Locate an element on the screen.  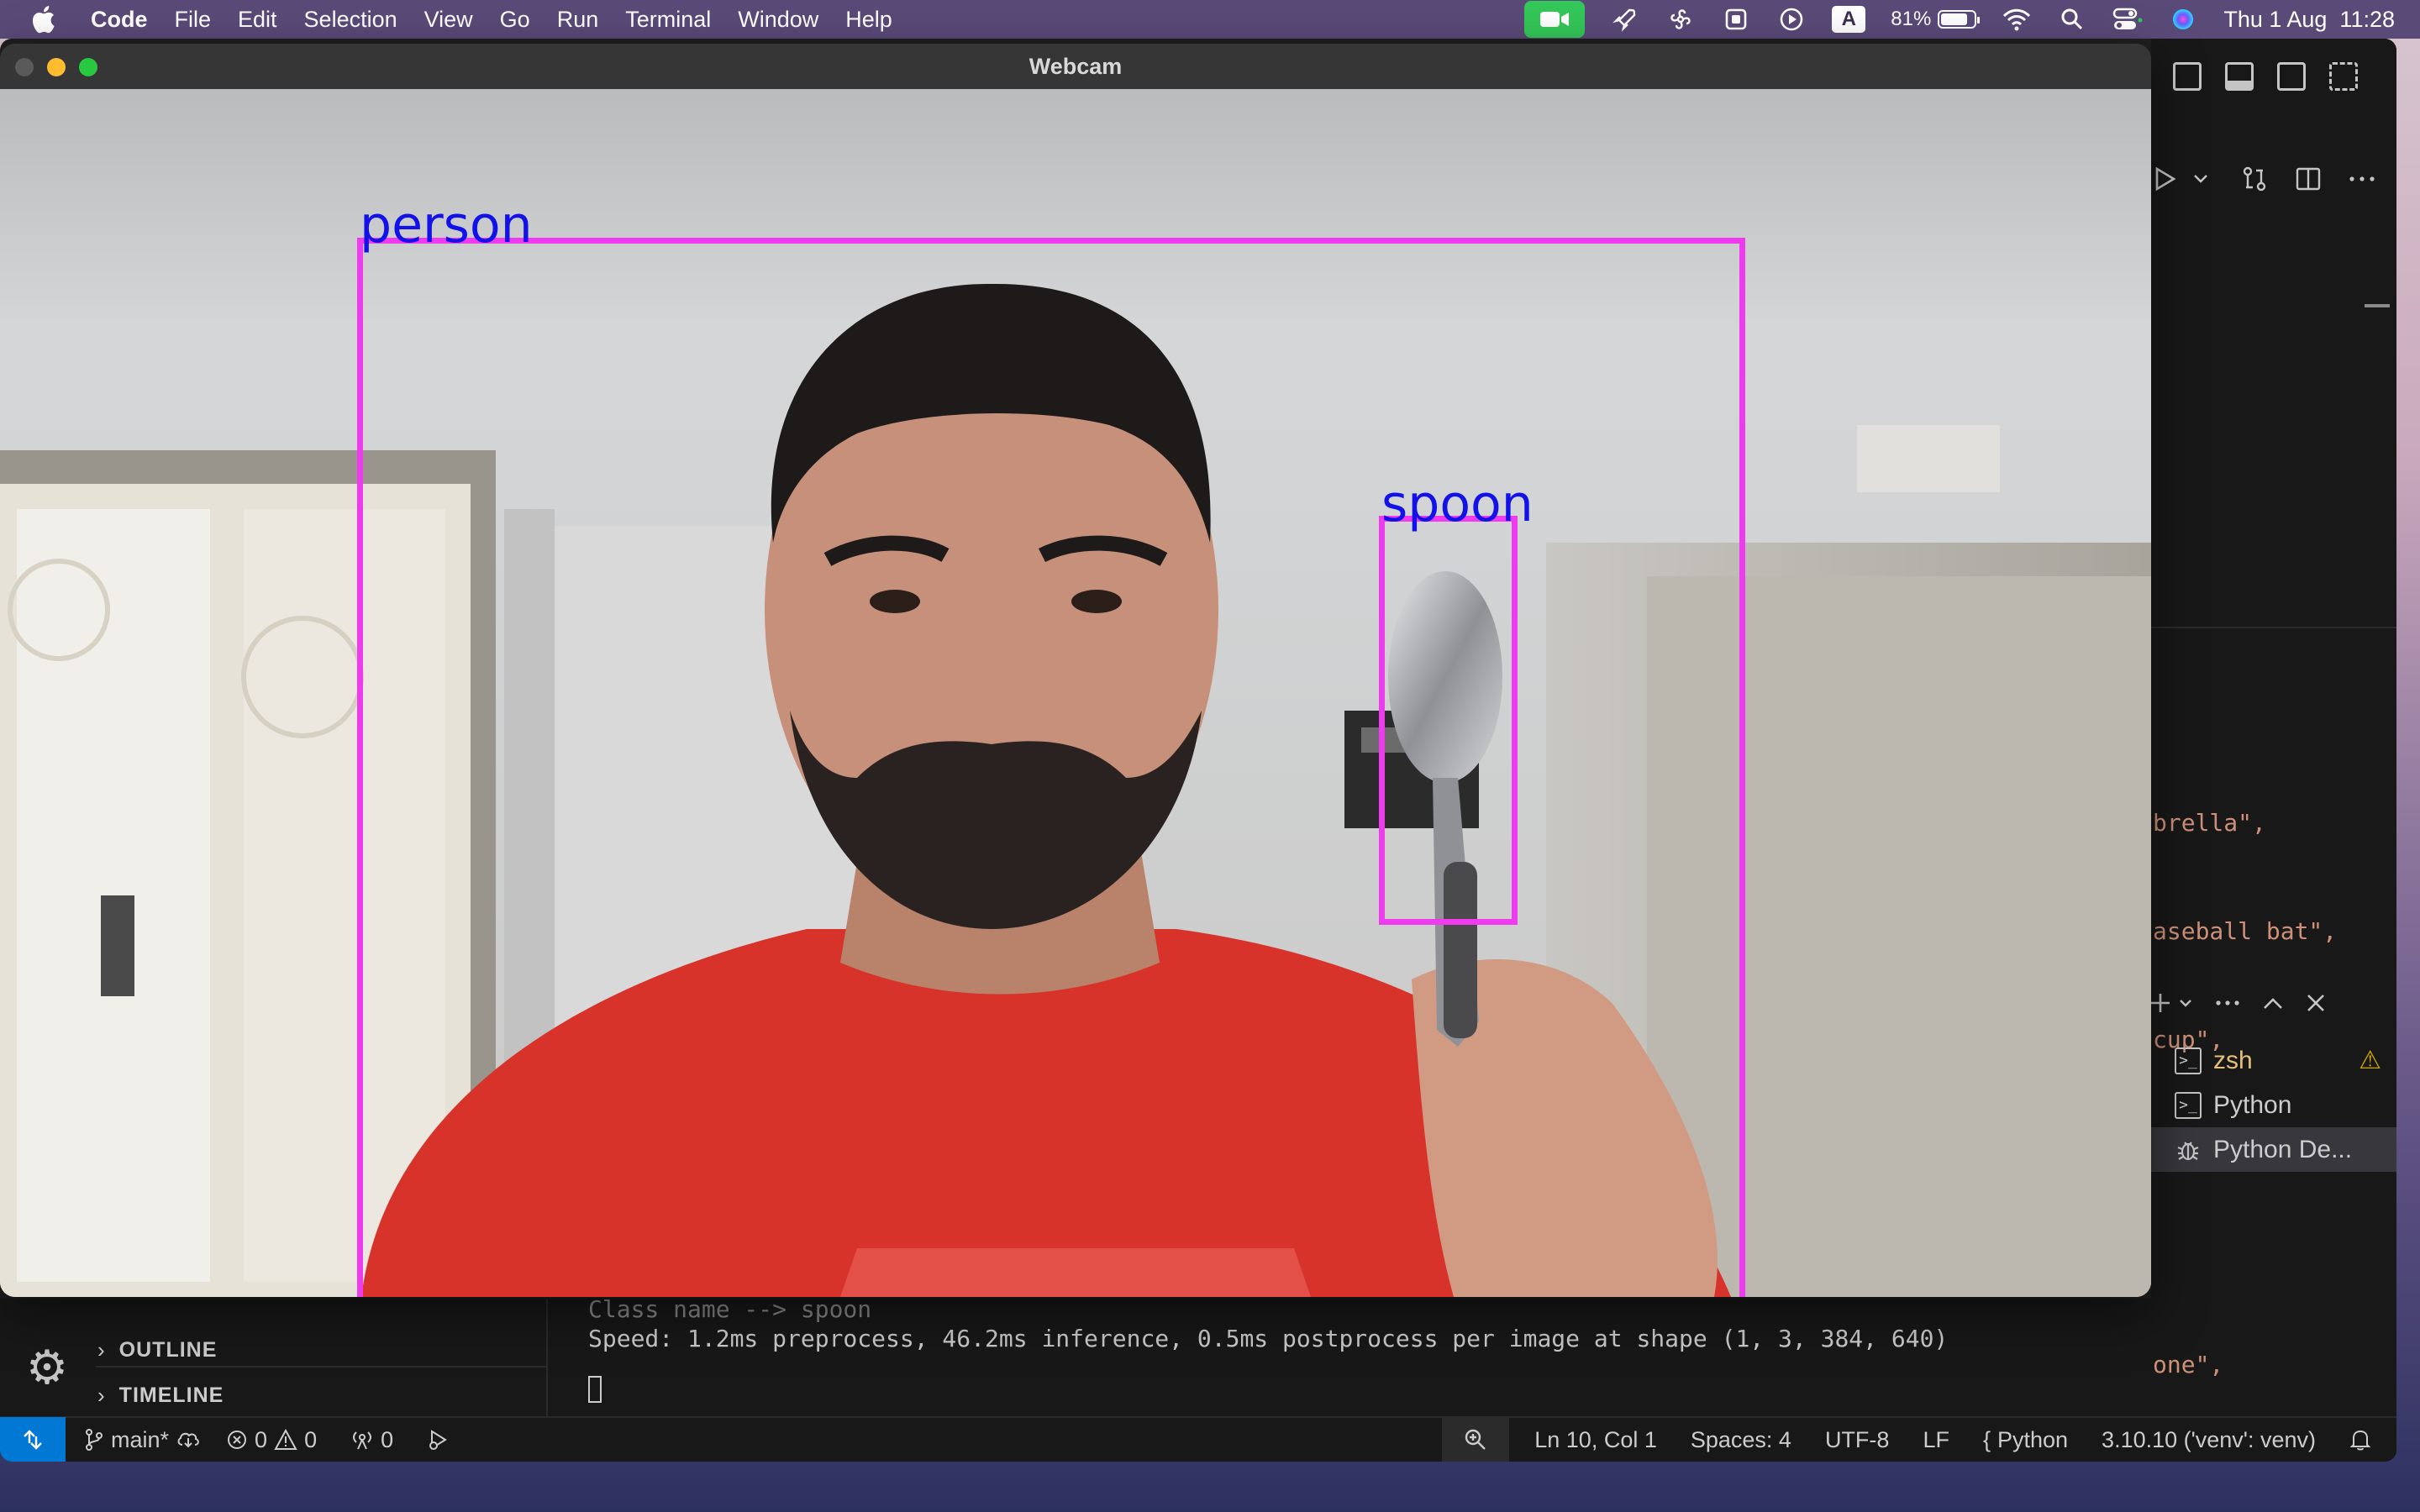
terminal-tab-zsh: >_ zsh ⚠ is located at coordinates (2273, 1060).